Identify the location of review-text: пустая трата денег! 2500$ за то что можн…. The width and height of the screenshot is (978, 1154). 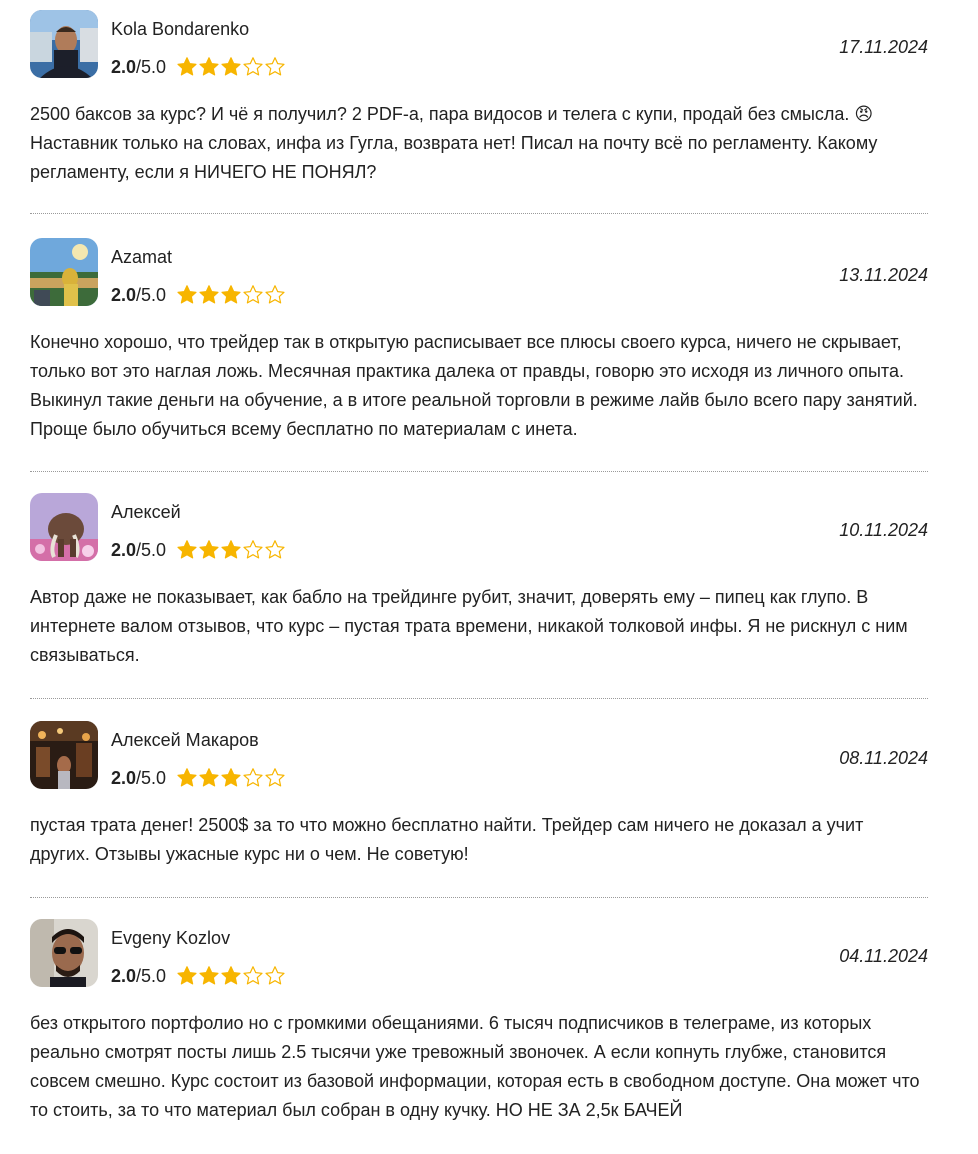
(447, 839).